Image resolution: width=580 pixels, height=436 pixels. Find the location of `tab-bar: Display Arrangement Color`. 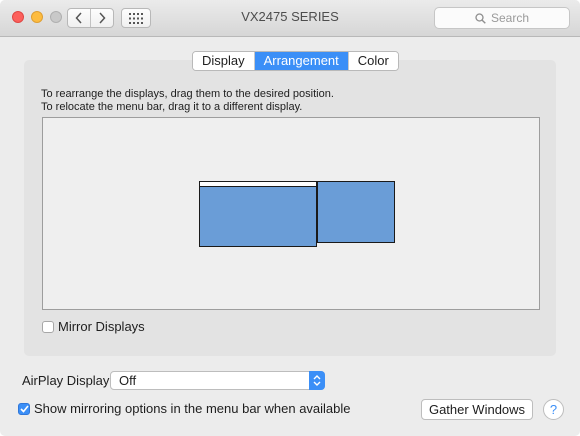

tab-bar: Display Arrangement Color is located at coordinates (295, 61).